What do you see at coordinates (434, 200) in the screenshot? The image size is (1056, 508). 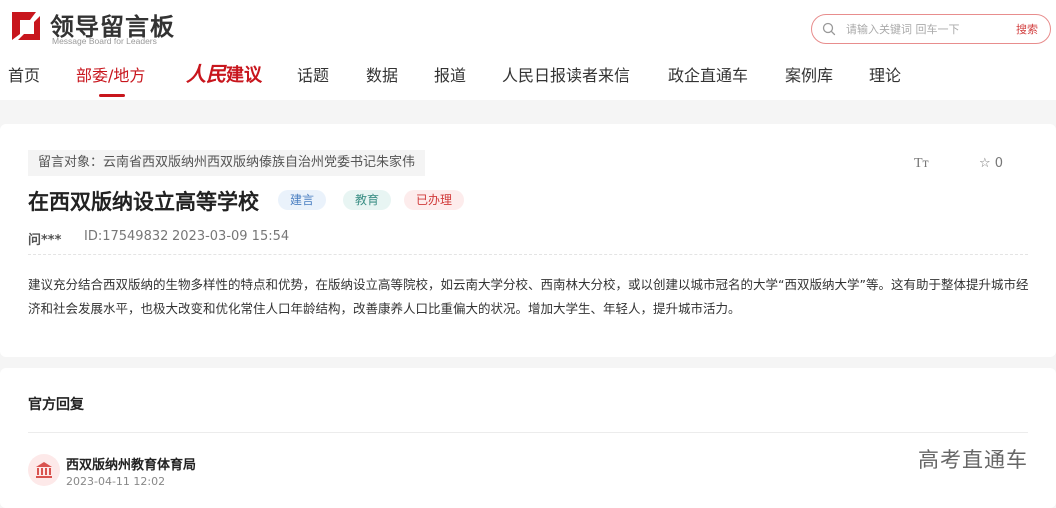 I see `status-badge: 已办理` at bounding box center [434, 200].